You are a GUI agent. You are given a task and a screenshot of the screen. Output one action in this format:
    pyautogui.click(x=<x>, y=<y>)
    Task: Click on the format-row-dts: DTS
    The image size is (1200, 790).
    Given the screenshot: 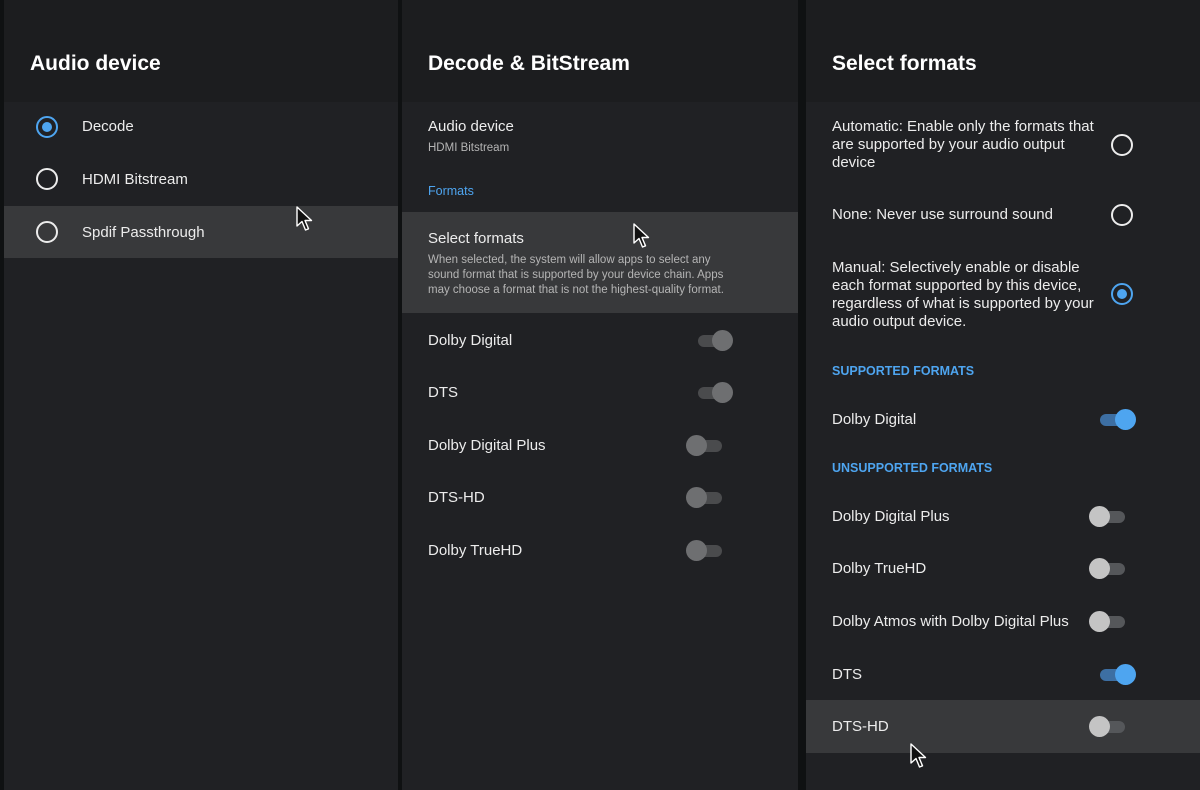 What is the action you would take?
    pyautogui.click(x=600, y=392)
    